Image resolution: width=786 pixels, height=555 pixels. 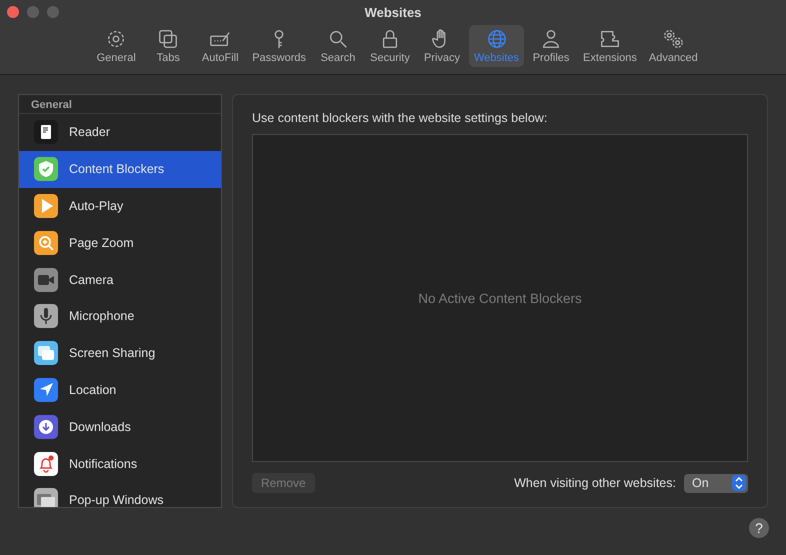 I want to click on window-title: Websites, so click(x=393, y=12).